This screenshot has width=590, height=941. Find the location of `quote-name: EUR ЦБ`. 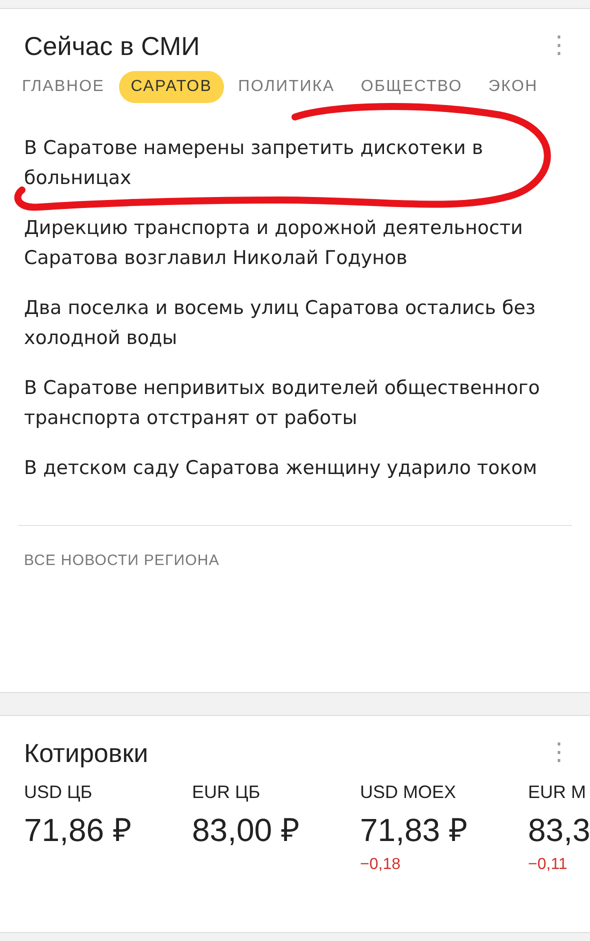

quote-name: EUR ЦБ is located at coordinates (227, 792).